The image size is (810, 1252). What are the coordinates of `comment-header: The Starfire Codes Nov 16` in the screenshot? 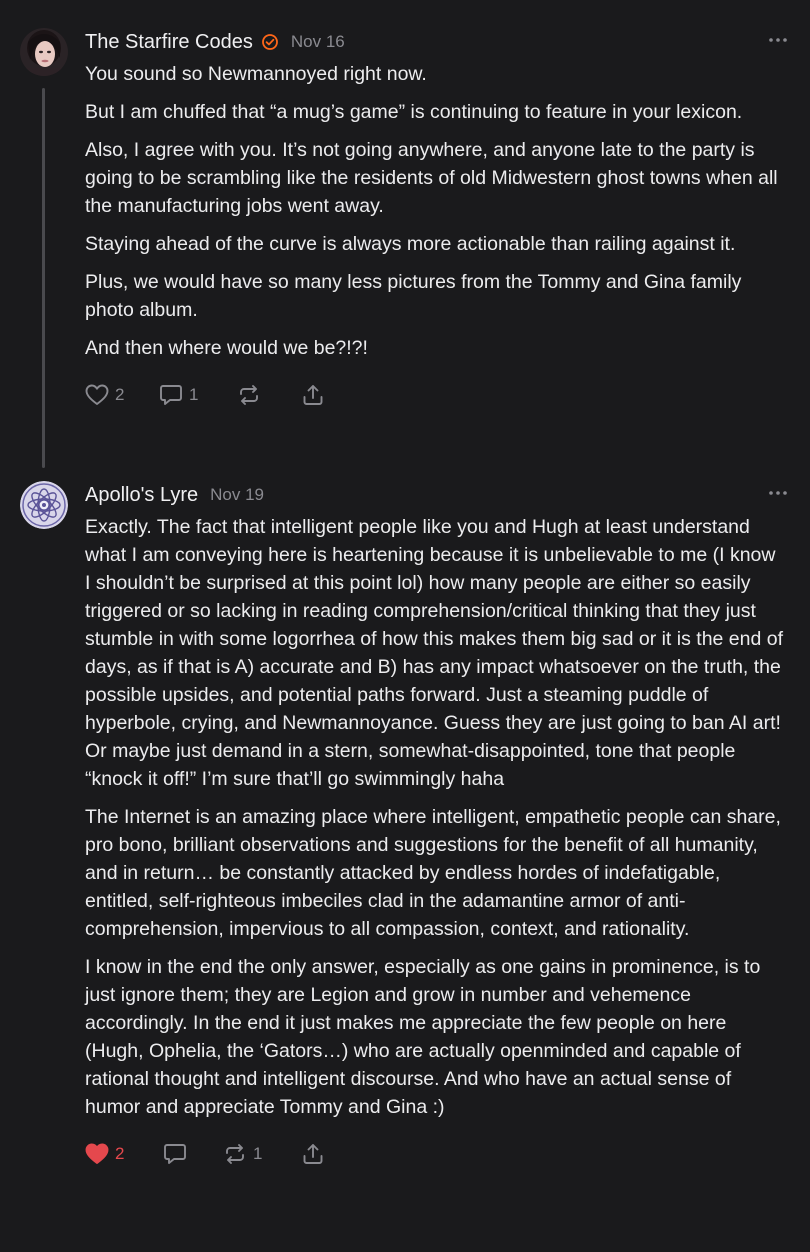 It's located at (436, 42).